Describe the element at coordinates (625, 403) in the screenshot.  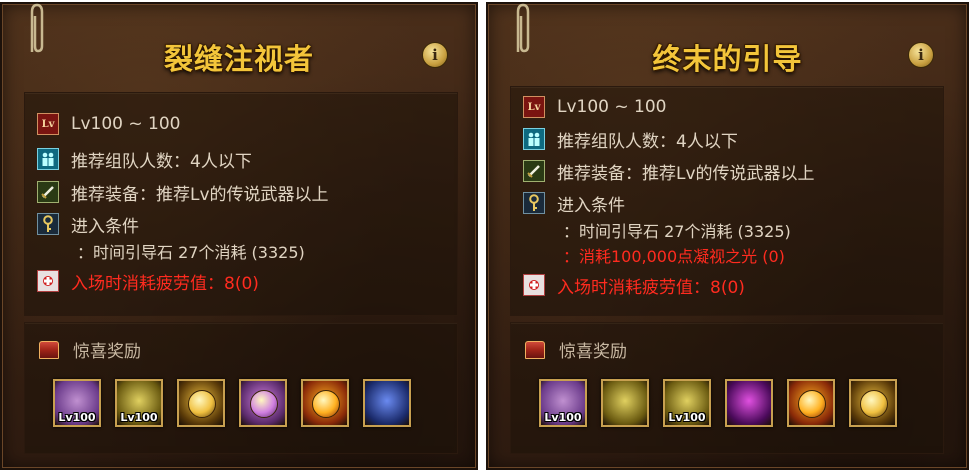
I see `weapon-box-gold-icon` at that location.